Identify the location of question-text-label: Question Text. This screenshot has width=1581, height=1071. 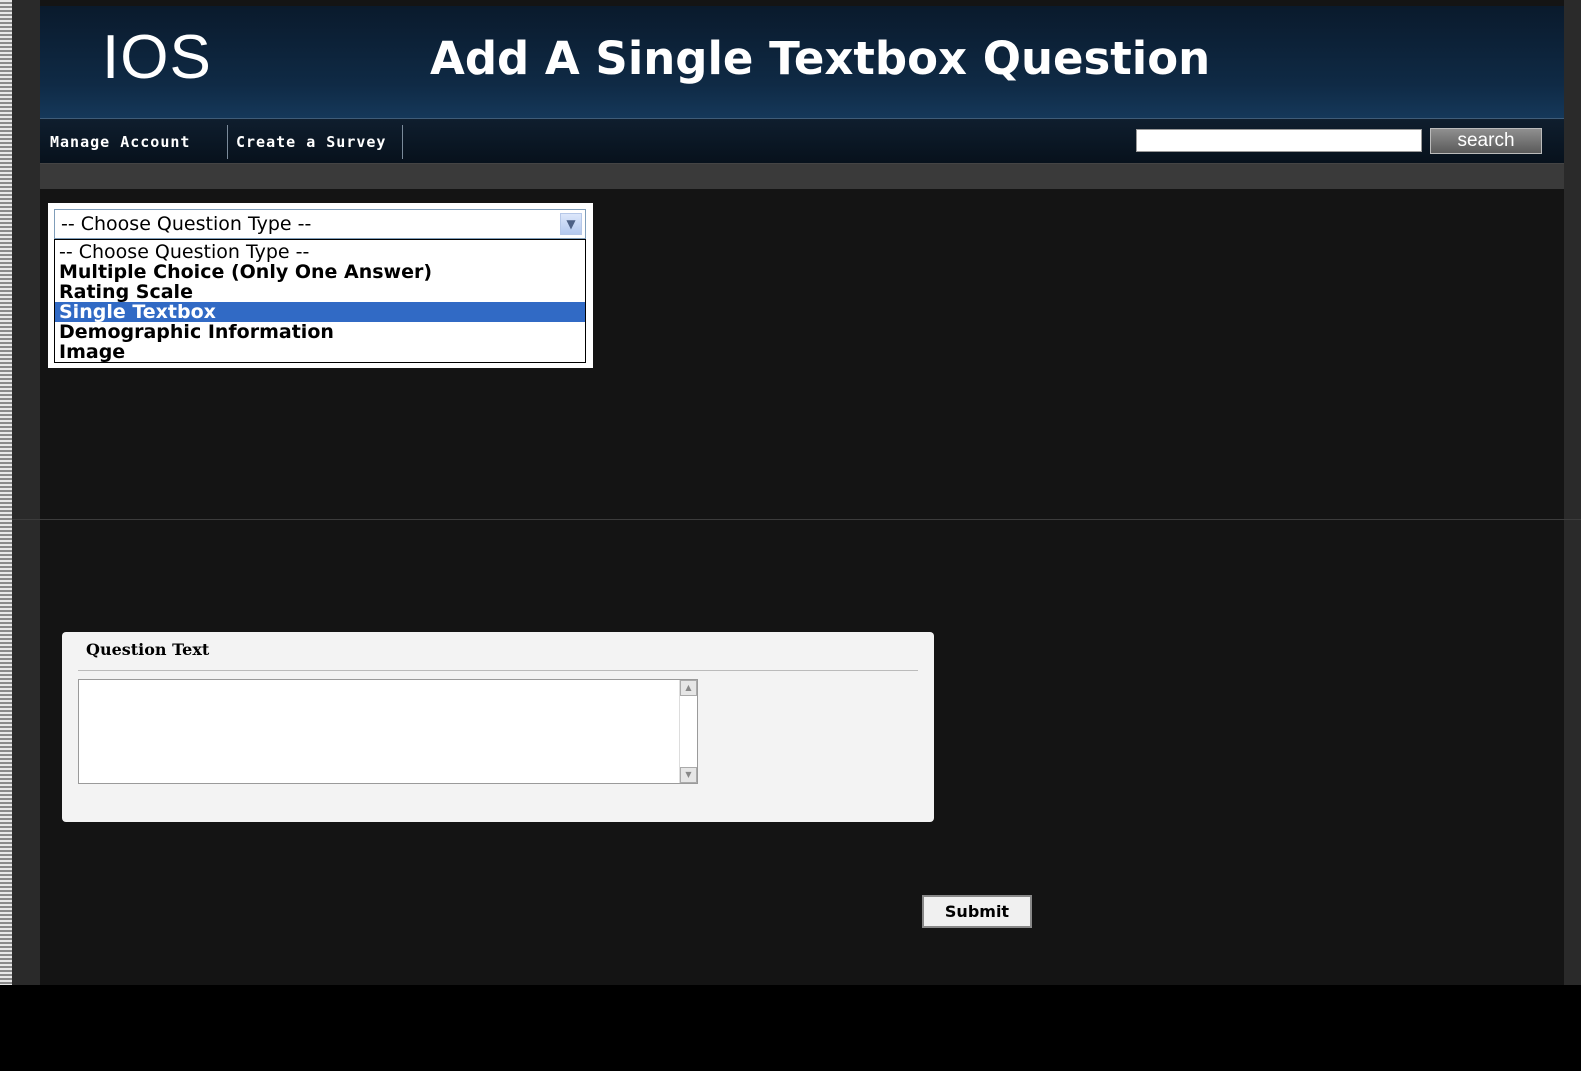
(148, 649).